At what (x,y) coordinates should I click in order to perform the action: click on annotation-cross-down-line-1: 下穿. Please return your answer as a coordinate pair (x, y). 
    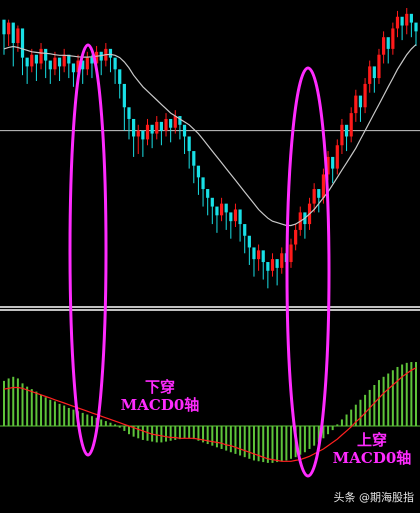
    Looking at the image, I should click on (159, 387).